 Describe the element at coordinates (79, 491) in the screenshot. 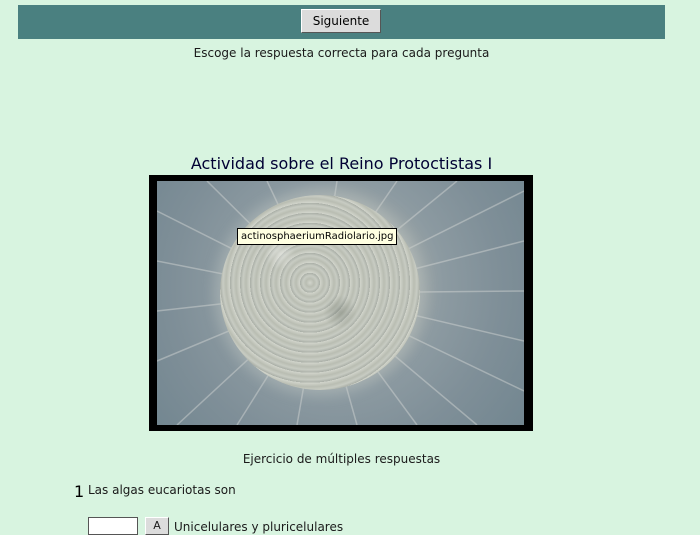

I see `question-number: 1` at that location.